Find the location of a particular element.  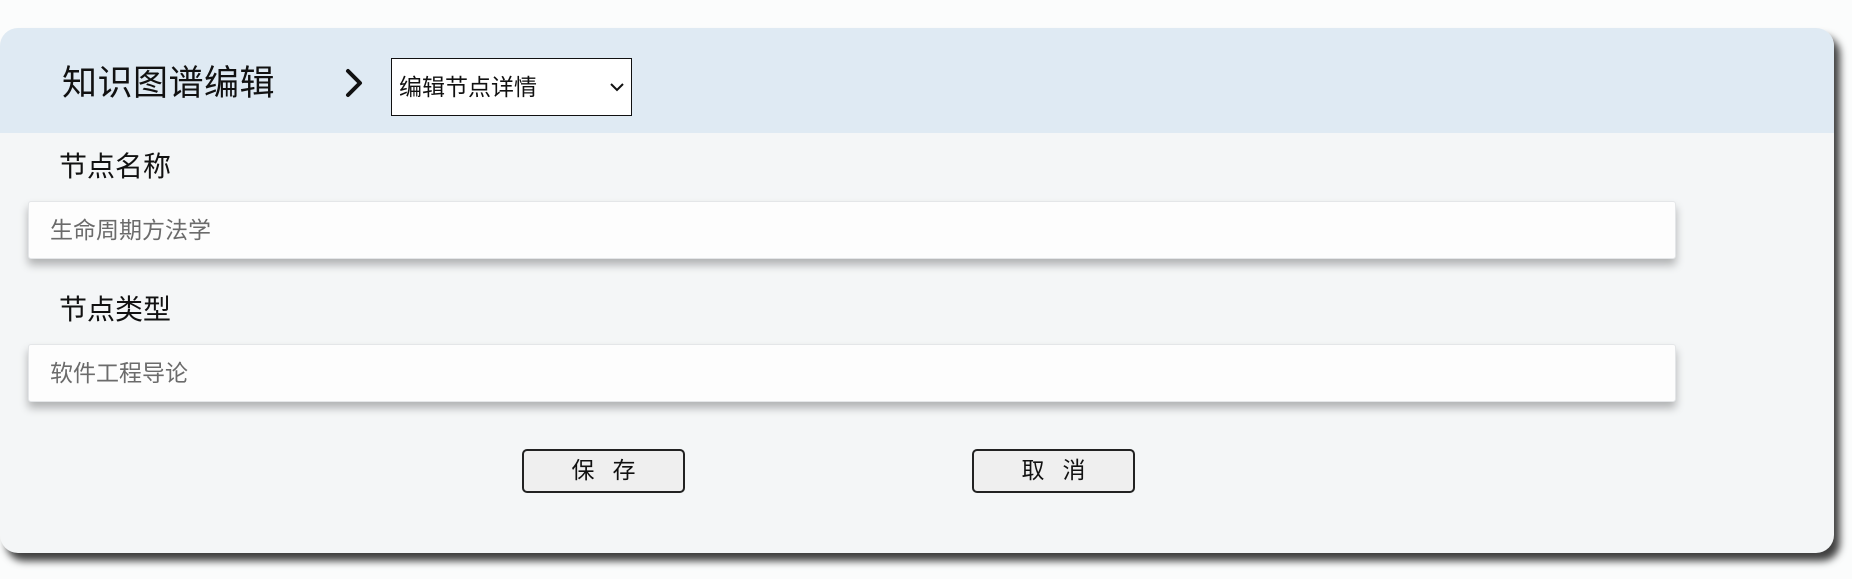

node-type-input: 软件工程导论 is located at coordinates (852, 373).